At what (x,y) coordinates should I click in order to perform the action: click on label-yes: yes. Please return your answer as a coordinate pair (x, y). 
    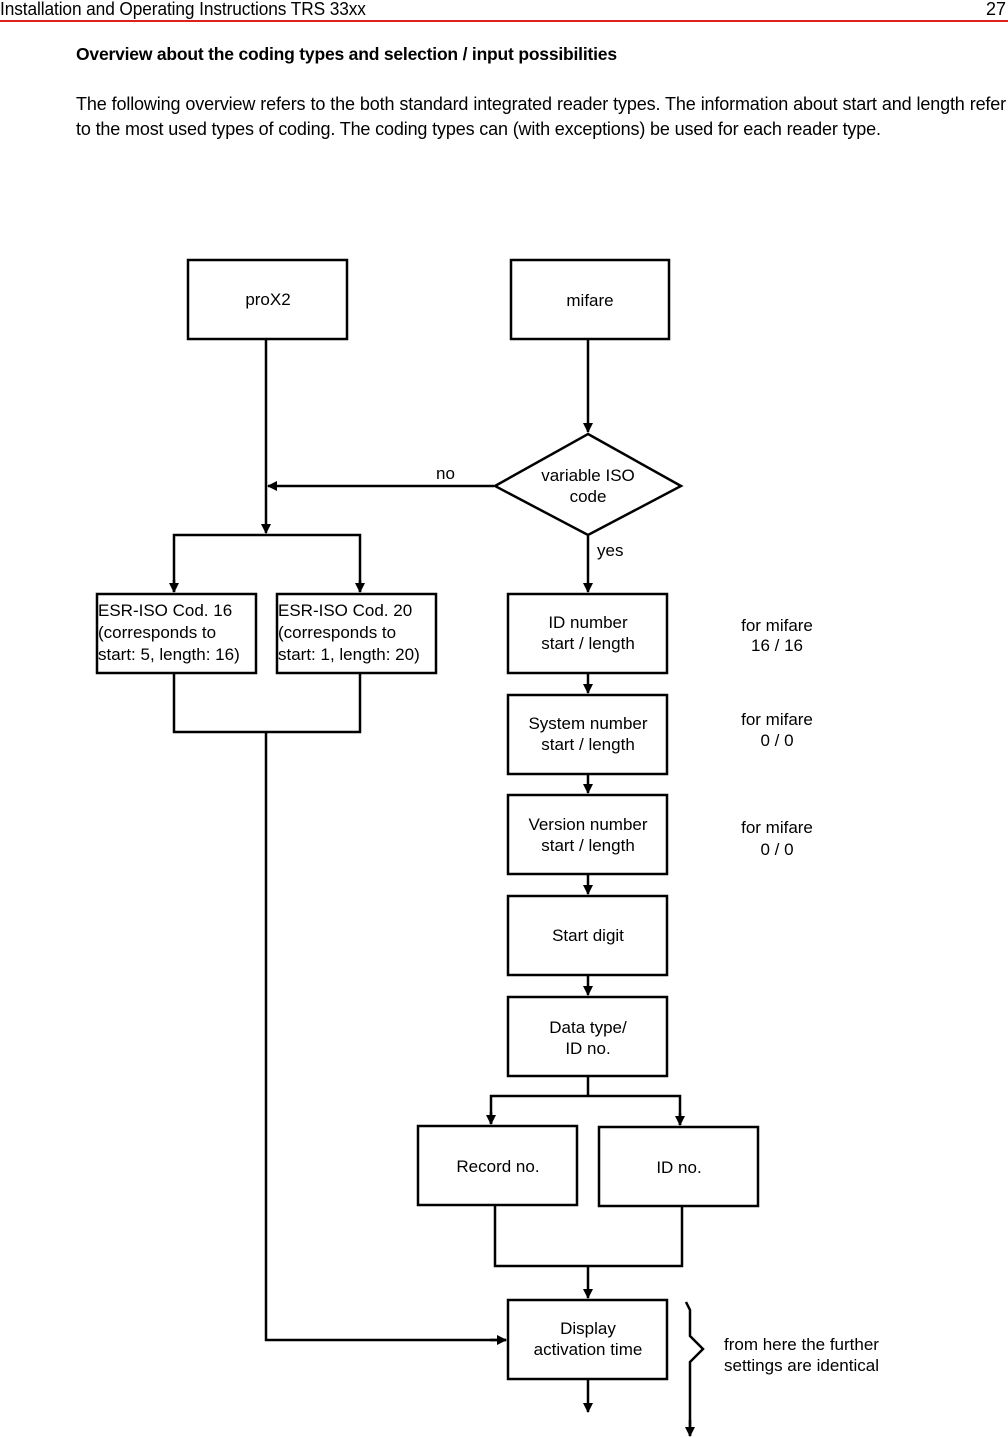
    Looking at the image, I should click on (610, 550).